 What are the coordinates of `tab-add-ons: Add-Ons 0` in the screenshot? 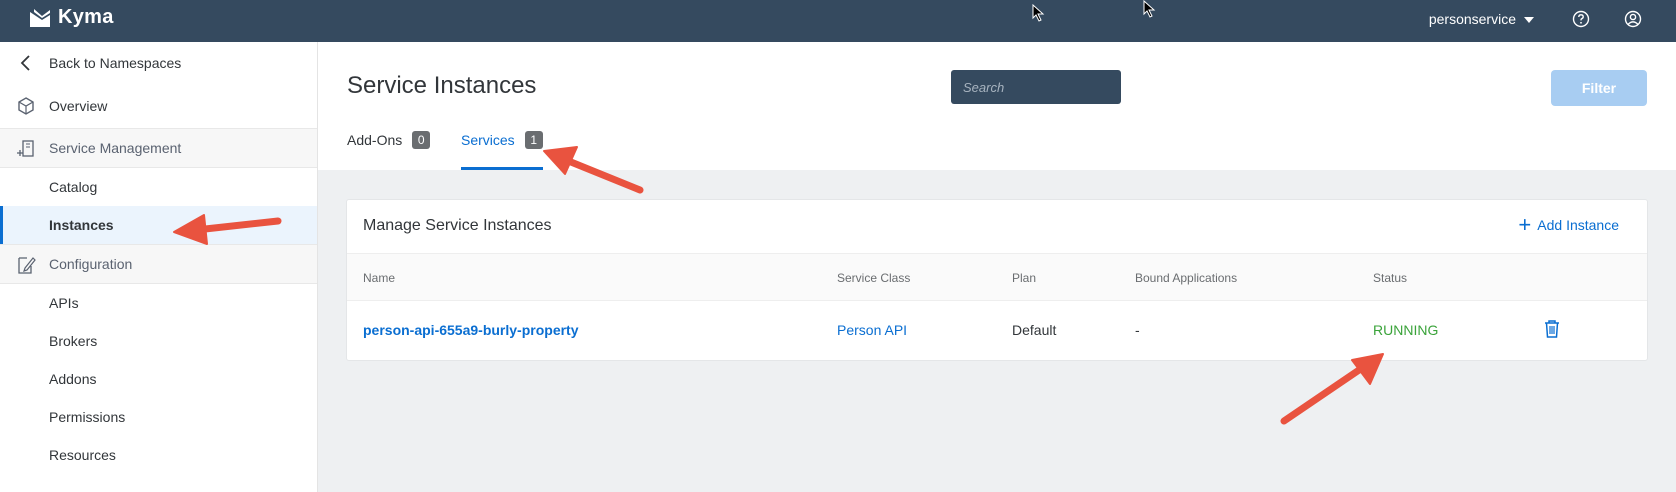 It's located at (389, 150).